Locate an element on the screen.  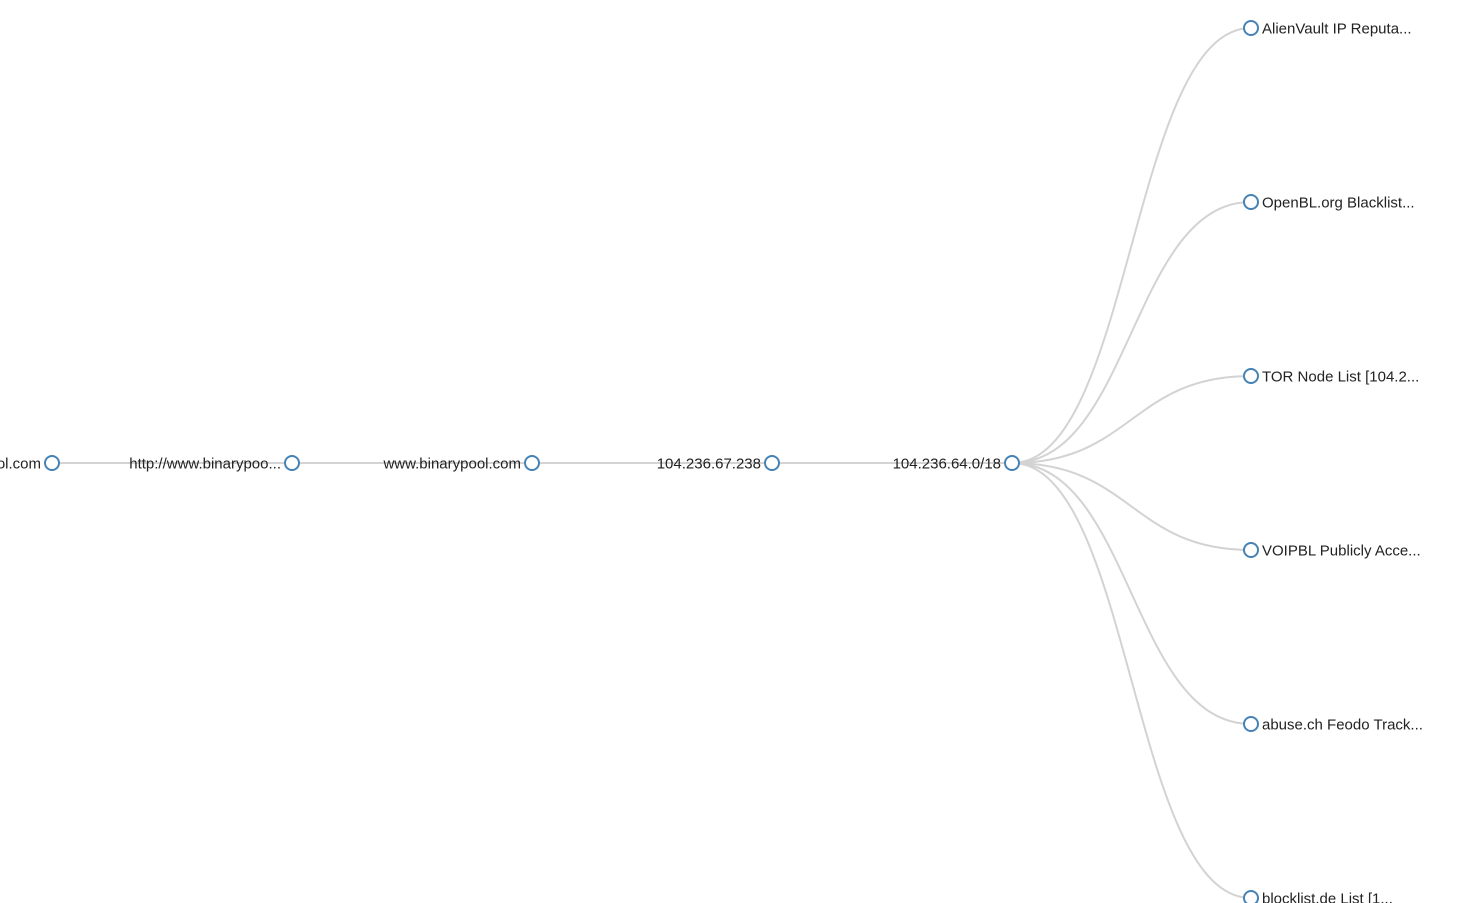
tree-link-feed-alienvault is located at coordinates (1131, 245).